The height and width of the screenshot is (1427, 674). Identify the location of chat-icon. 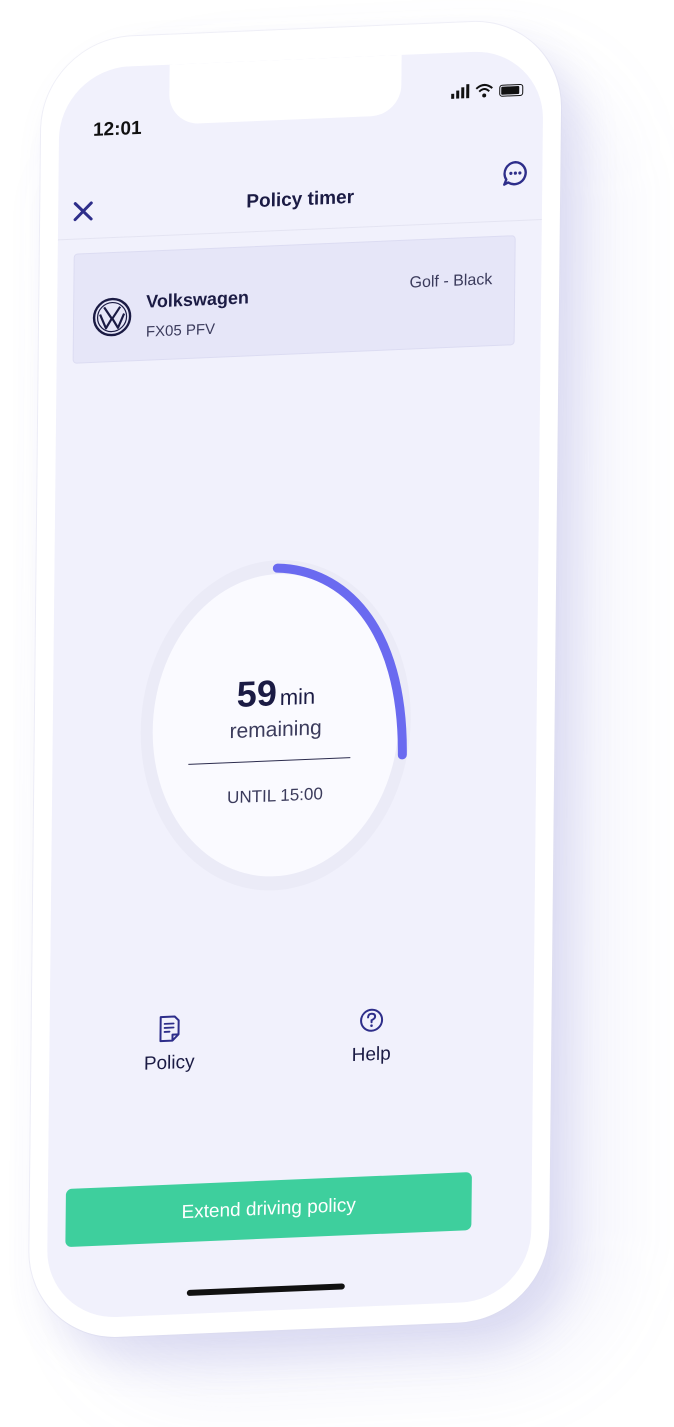
(515, 173).